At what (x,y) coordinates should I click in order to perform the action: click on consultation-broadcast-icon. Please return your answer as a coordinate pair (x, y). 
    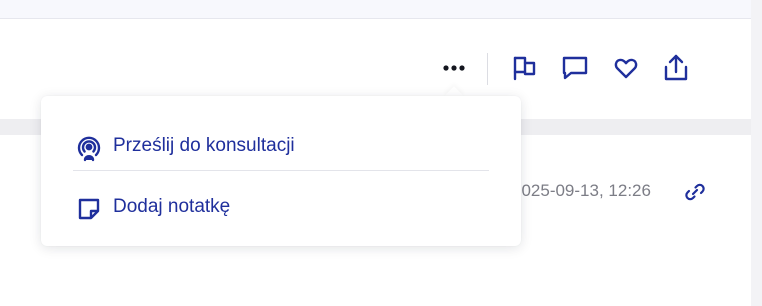
    Looking at the image, I should click on (89, 149).